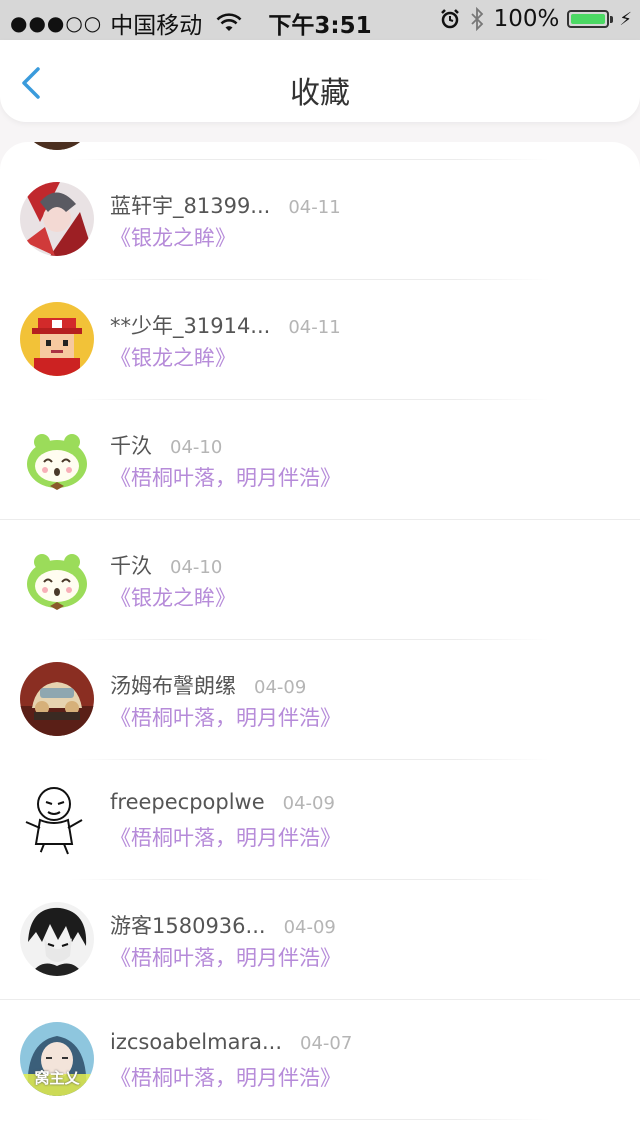 The width and height of the screenshot is (640, 1142). Describe the element at coordinates (187, 802) in the screenshot. I see `user-name: freepecpoplwe` at that location.